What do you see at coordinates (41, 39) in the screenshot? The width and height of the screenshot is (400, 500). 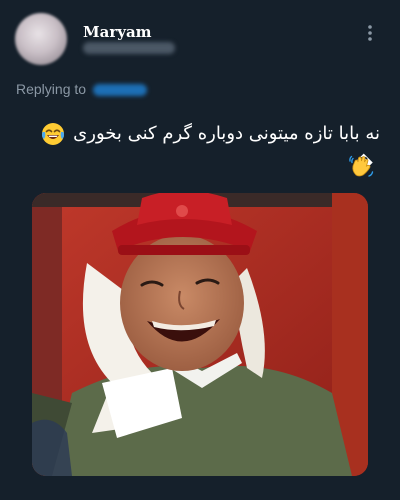 I see `avatar` at bounding box center [41, 39].